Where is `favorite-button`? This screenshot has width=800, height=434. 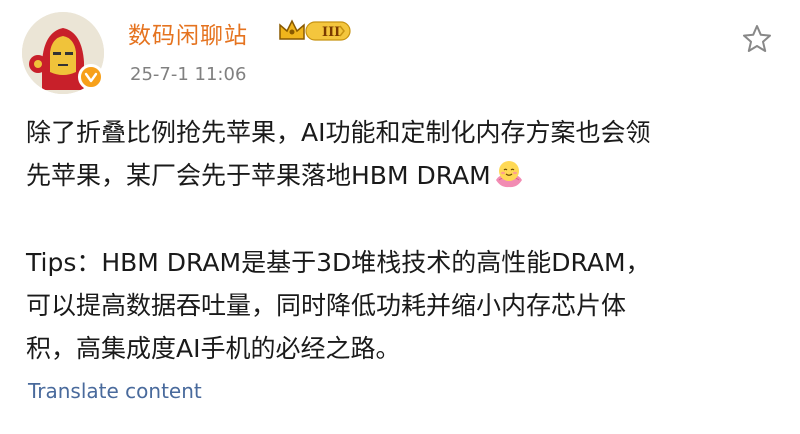
favorite-button is located at coordinates (757, 39).